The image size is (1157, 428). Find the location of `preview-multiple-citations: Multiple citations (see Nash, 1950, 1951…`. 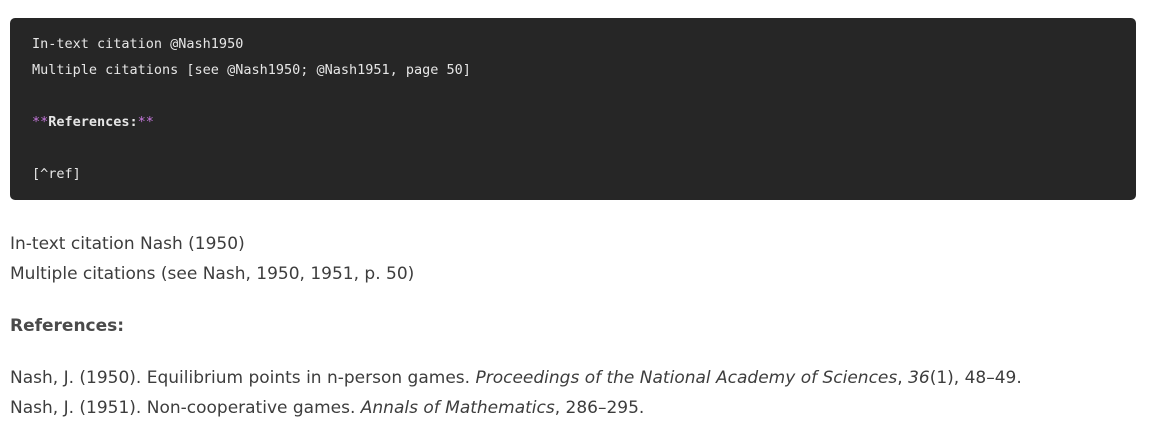

preview-multiple-citations: Multiple citations (see Nash, 1950, 1951… is located at coordinates (212, 274).